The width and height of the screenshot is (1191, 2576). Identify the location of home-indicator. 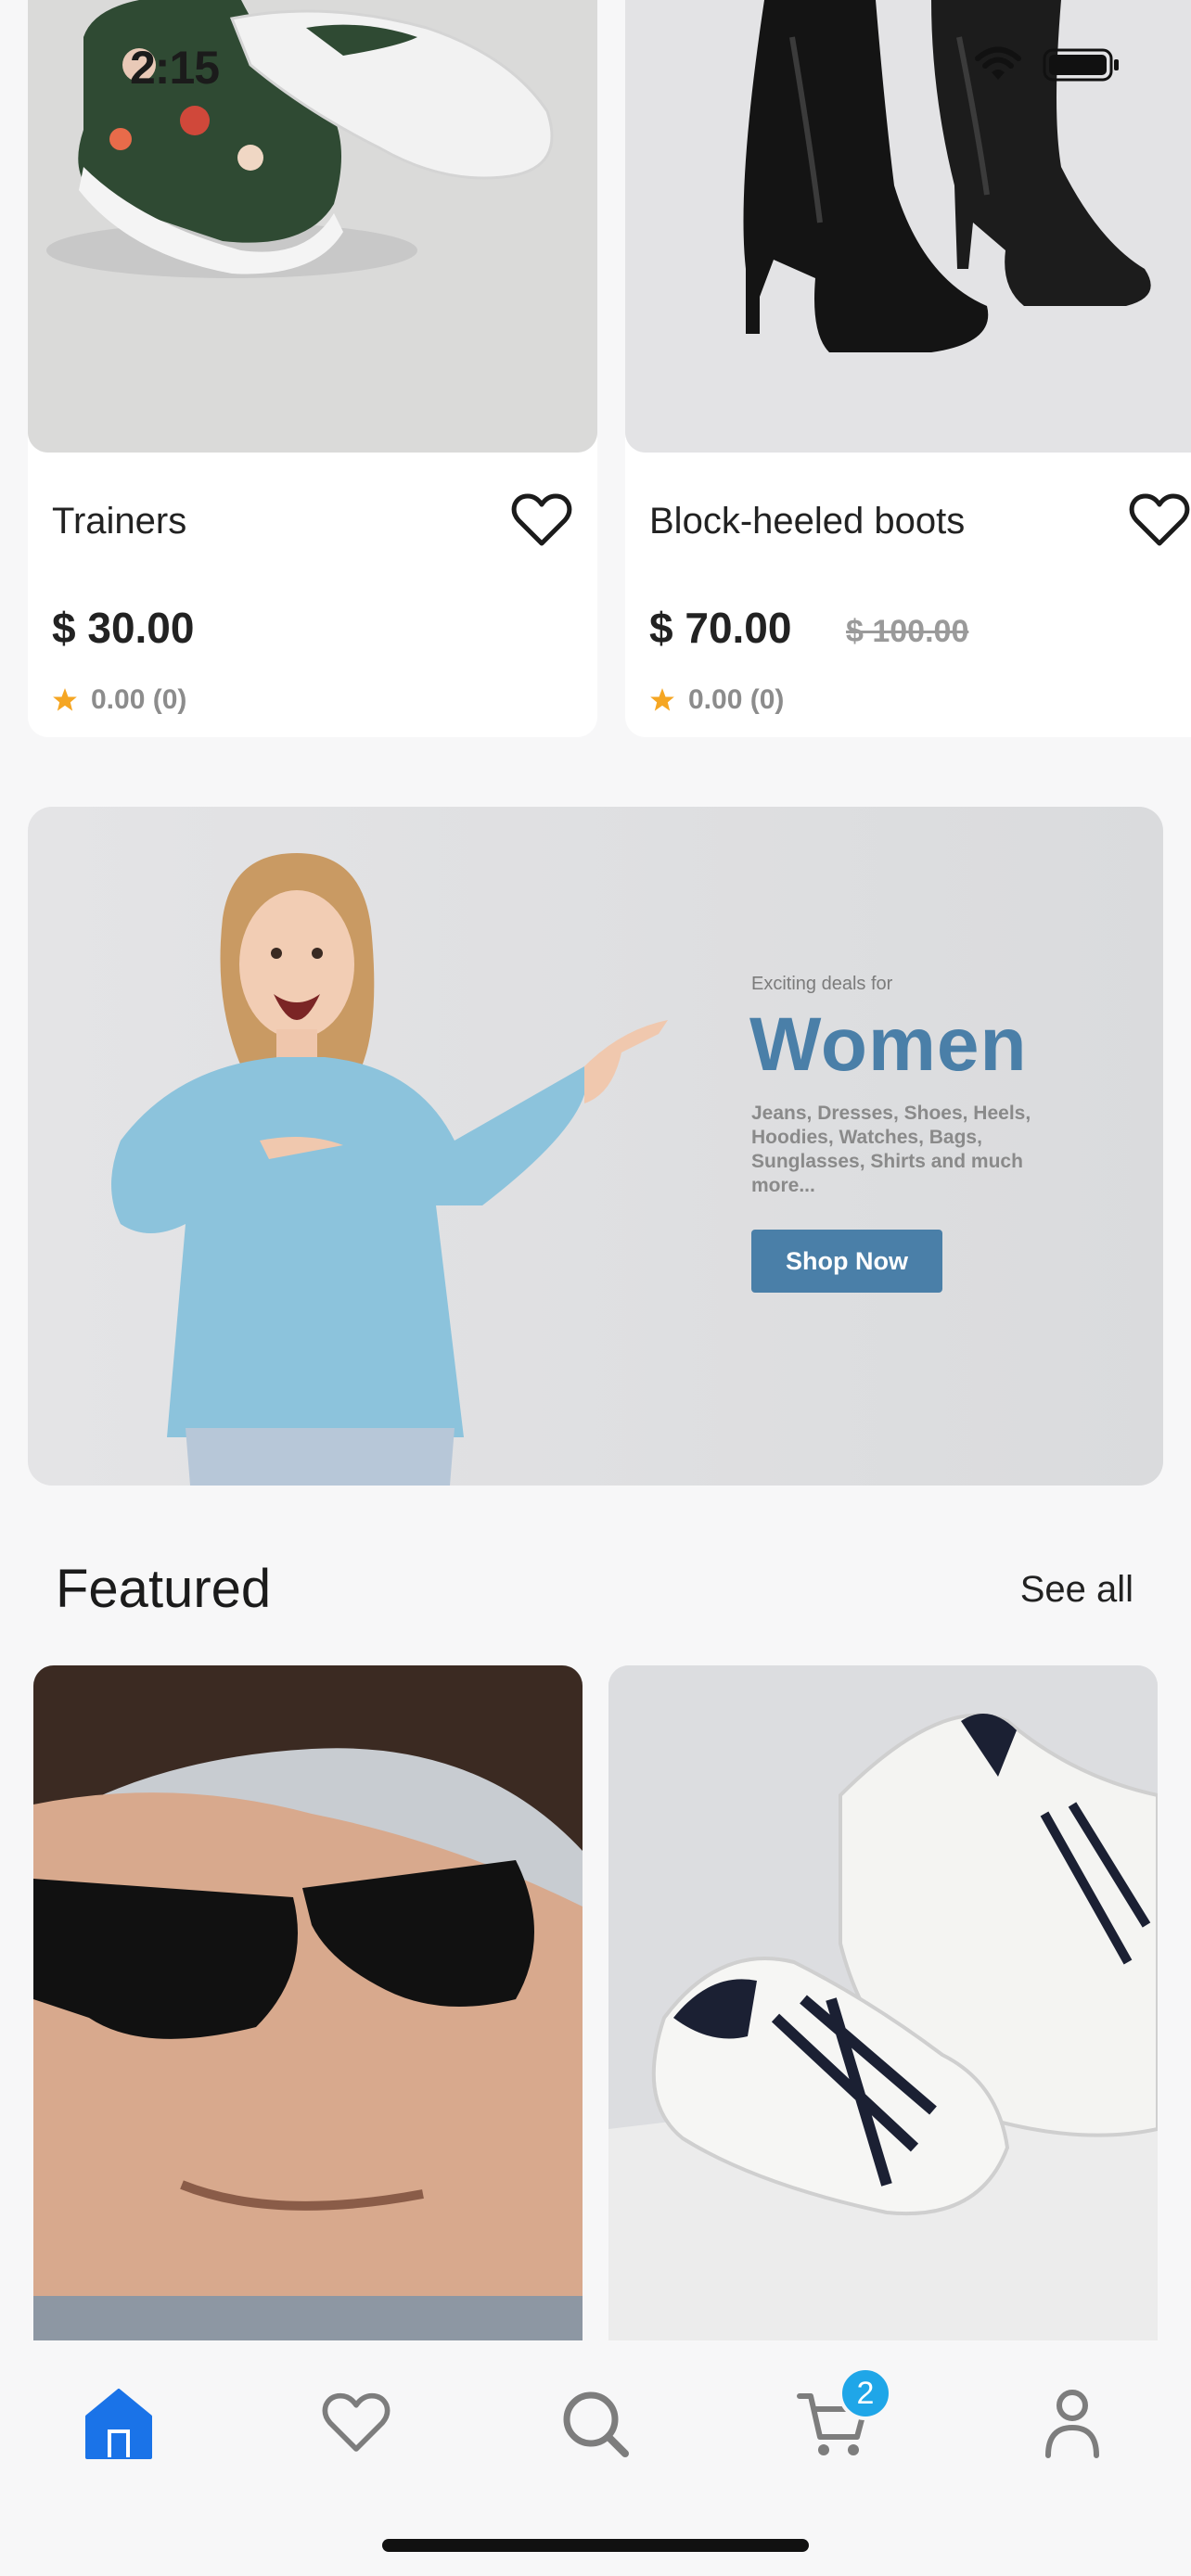
(595, 2545).